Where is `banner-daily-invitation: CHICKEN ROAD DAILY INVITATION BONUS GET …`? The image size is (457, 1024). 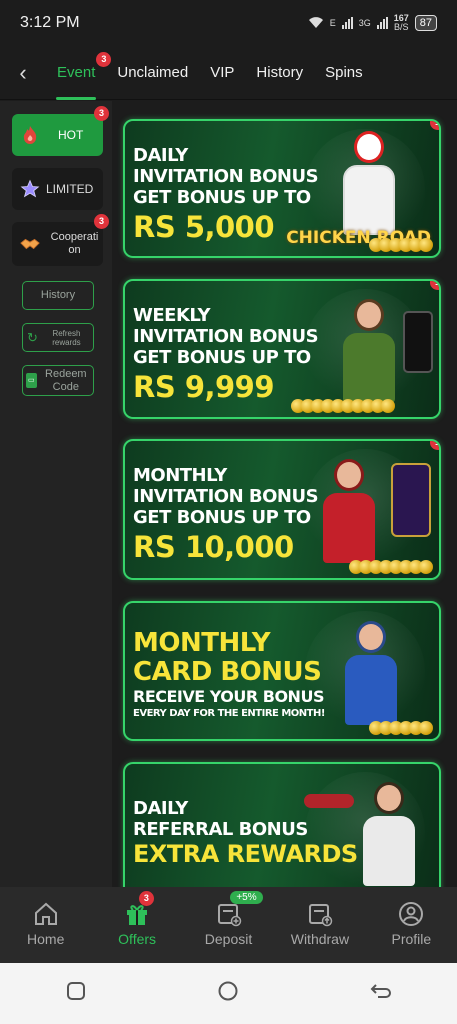
banner-daily-invitation: CHICKEN ROAD DAILY INVITATION BONUS GET … is located at coordinates (282, 188).